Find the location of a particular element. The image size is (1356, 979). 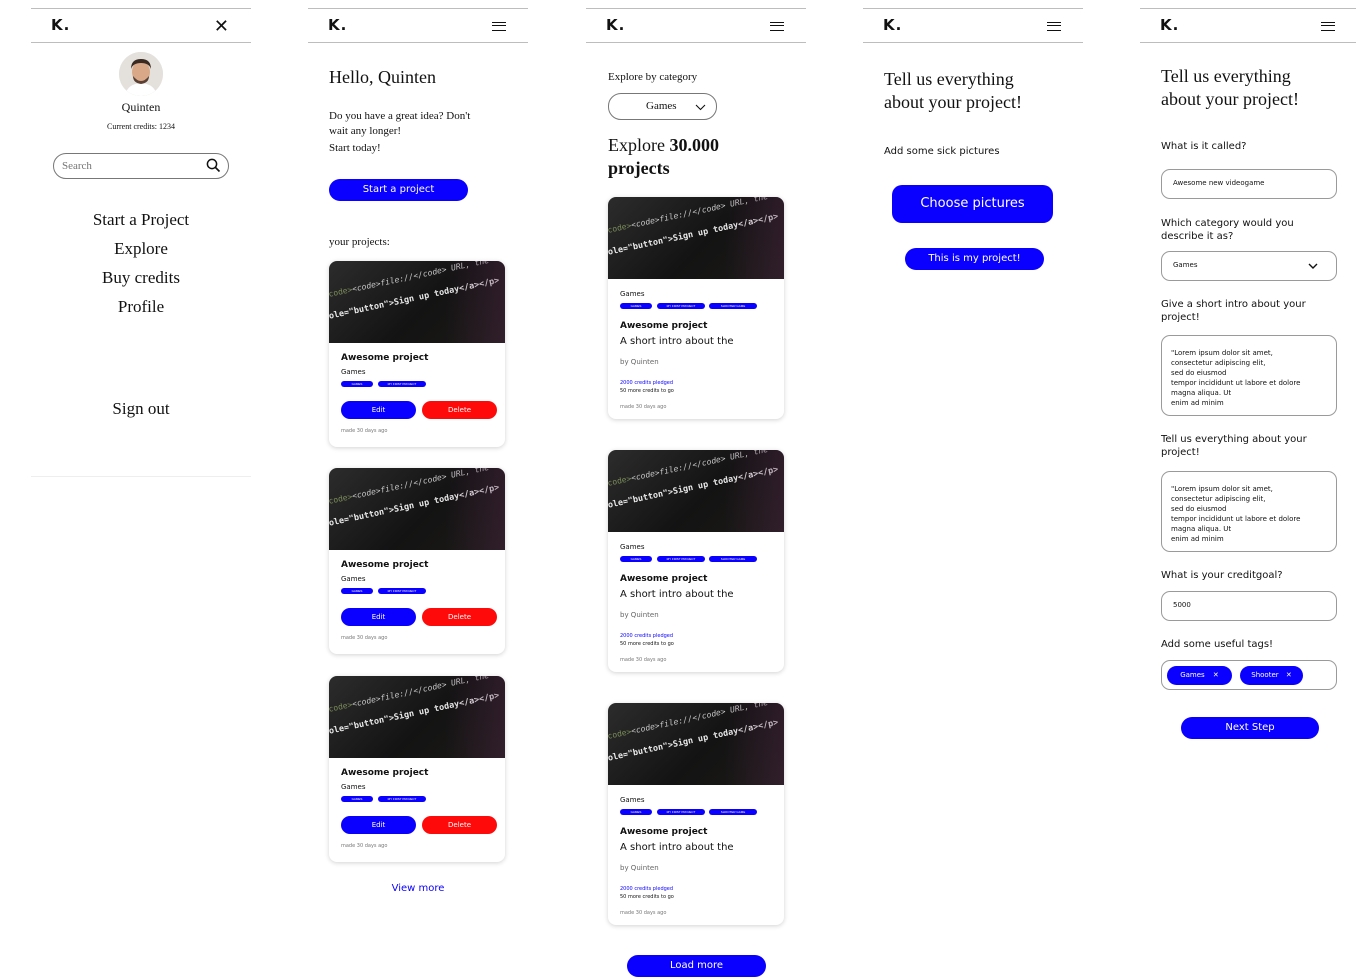

search-field is located at coordinates (141, 166).